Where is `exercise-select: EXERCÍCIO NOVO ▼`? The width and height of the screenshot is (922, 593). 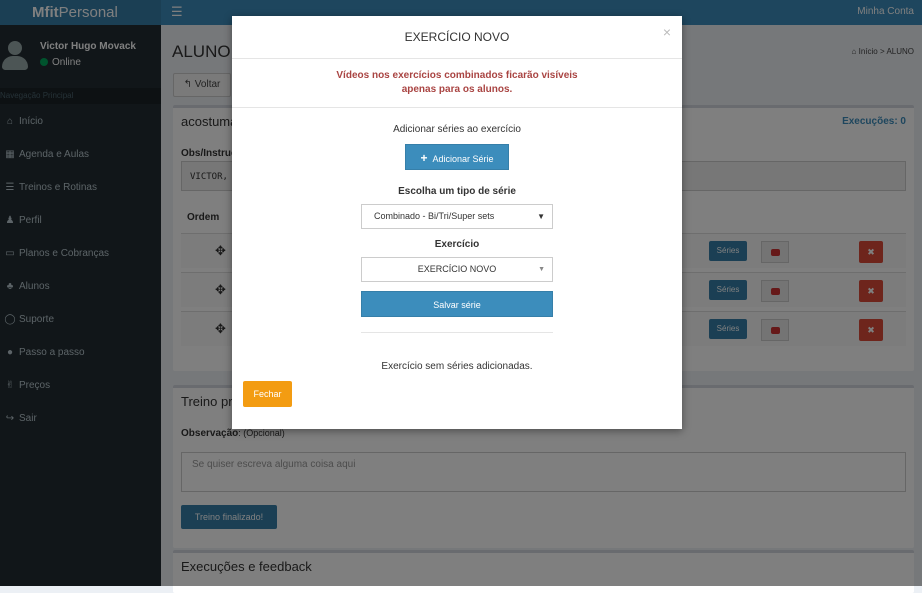 exercise-select: EXERCÍCIO NOVO ▼ is located at coordinates (457, 269).